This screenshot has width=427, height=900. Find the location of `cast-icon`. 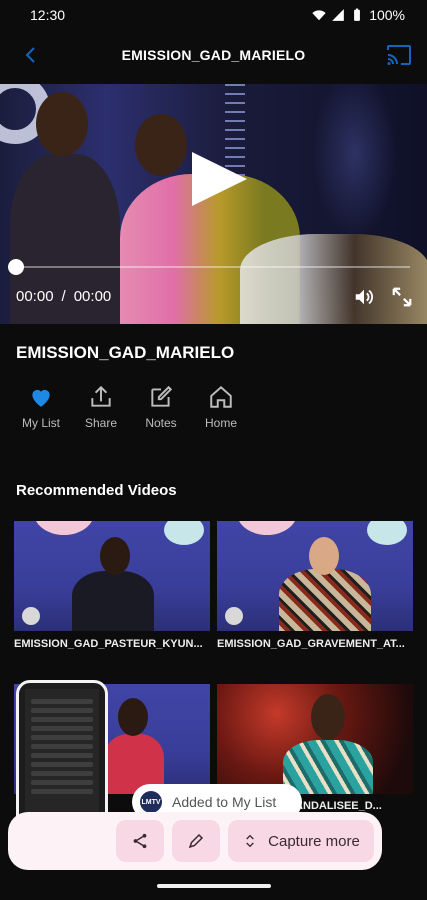

cast-icon is located at coordinates (399, 55).